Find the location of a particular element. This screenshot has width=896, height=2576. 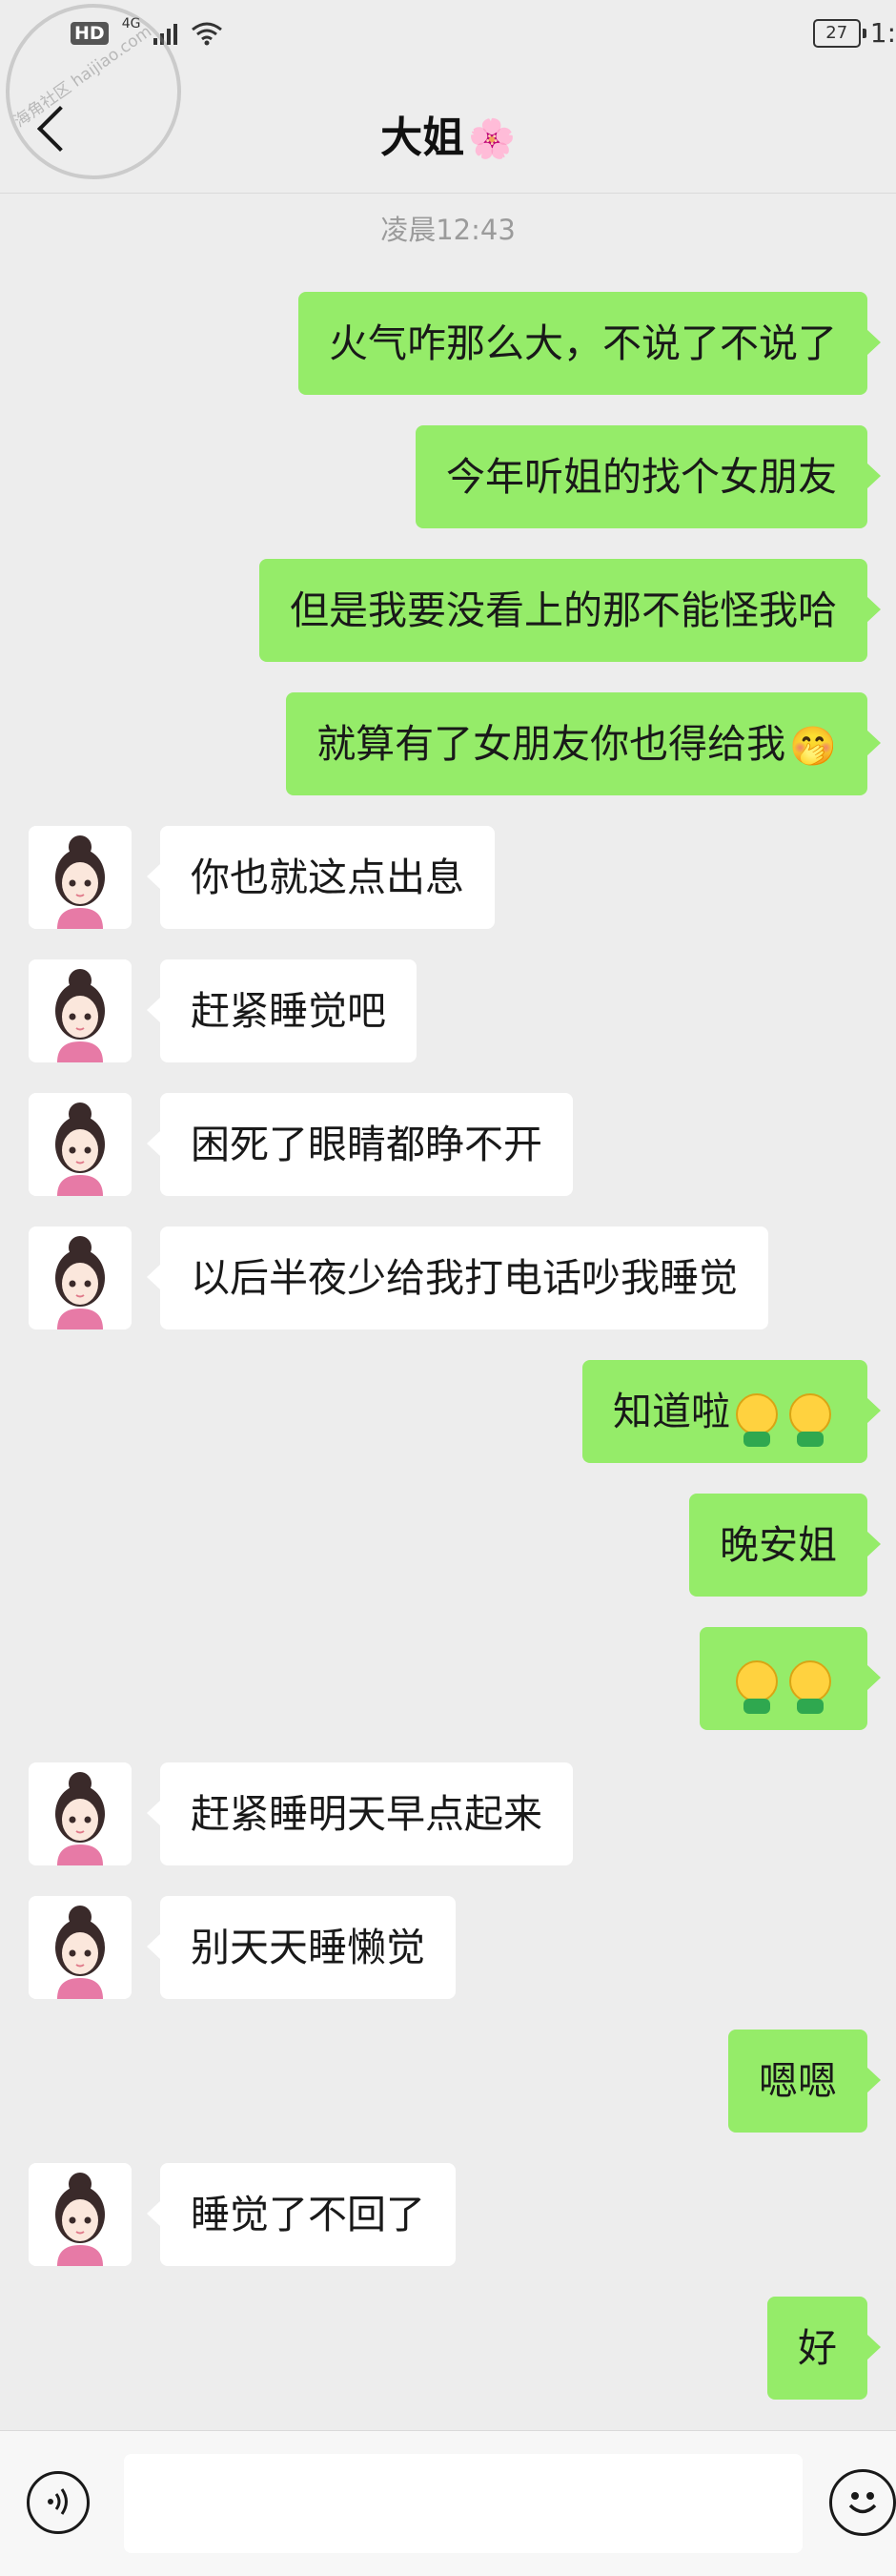

message-received: 以后半夜少给我打电话吵我睡觉 is located at coordinates (398, 1277).